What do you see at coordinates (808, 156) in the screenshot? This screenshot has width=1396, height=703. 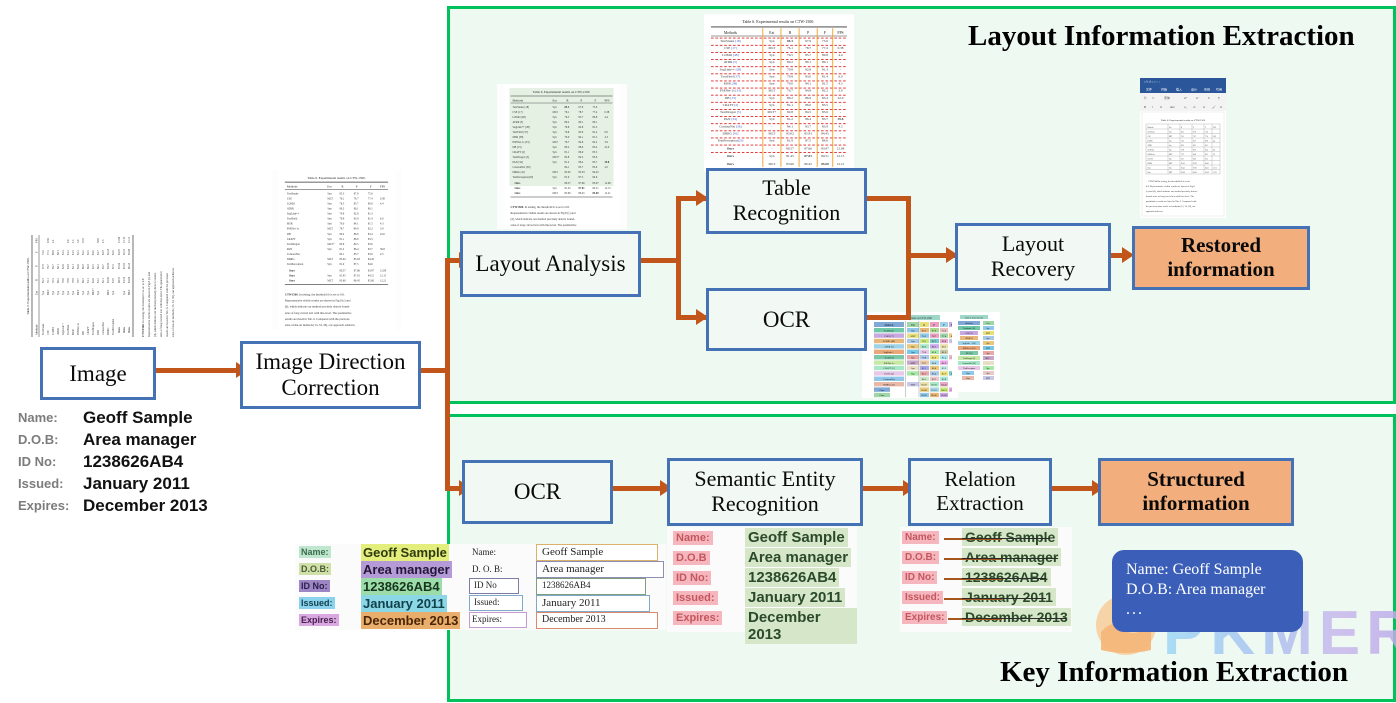 I see `svg-text: 87.81` at bounding box center [808, 156].